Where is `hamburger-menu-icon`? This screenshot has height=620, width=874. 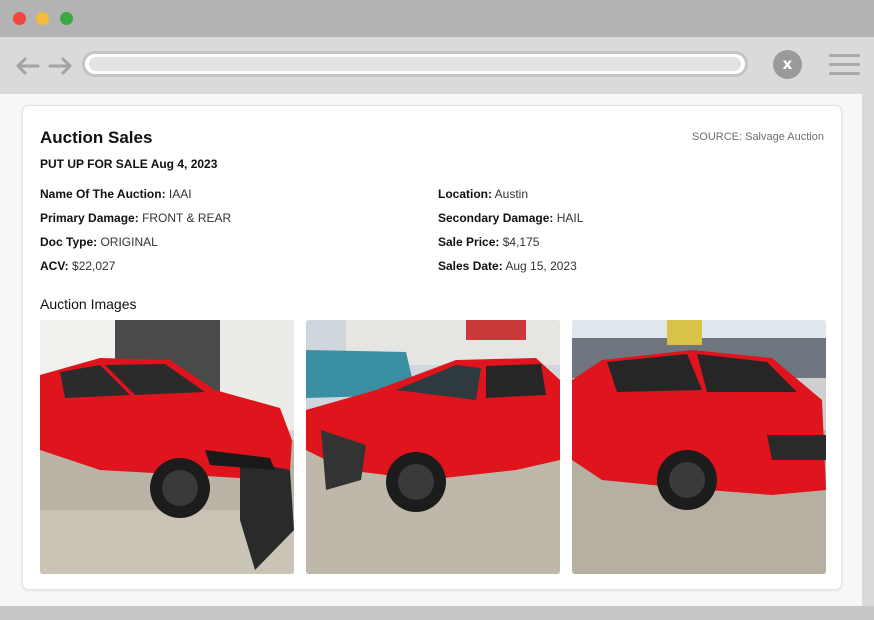 hamburger-menu-icon is located at coordinates (844, 65).